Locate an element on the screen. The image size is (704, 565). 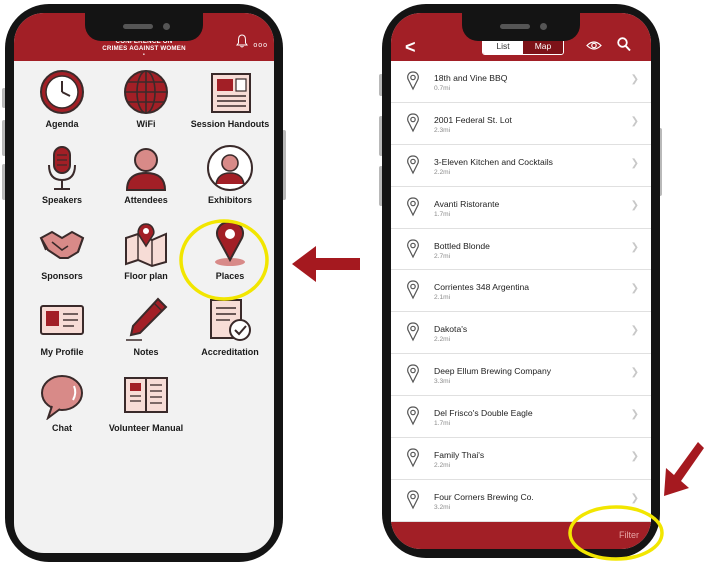
place-distance: 0.7mi is located at coordinates (442, 88).